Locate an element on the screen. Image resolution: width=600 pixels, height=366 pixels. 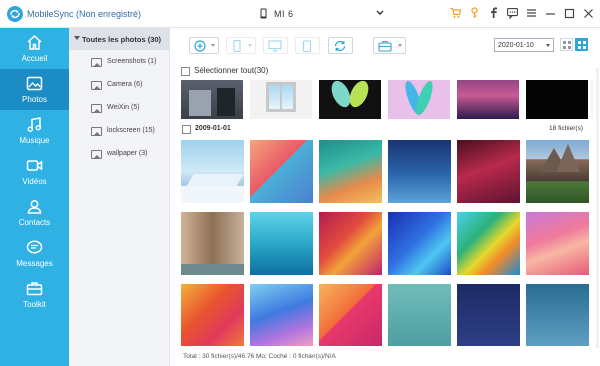
category-item-screenshots: Screenshots (1) is located at coordinates (119, 64).